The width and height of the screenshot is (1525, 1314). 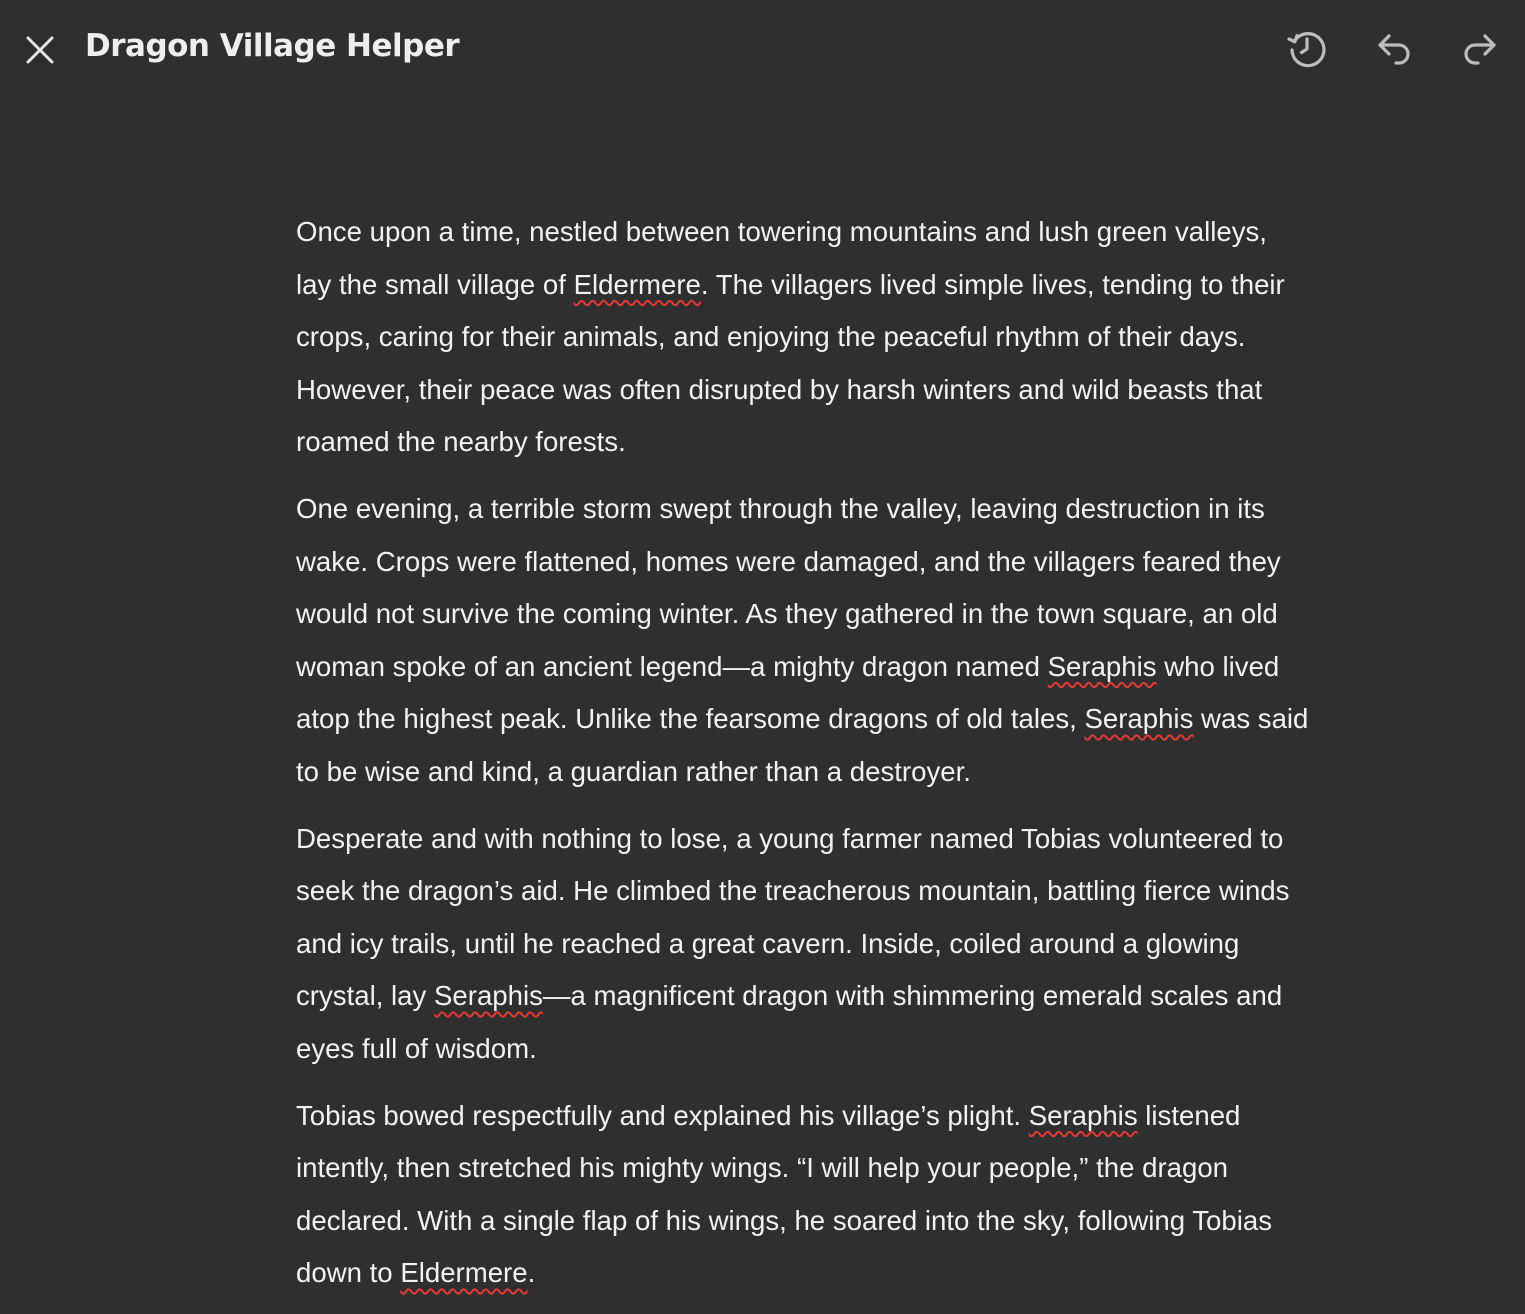 I want to click on text-run: eyes full of wisdom., so click(x=416, y=1048).